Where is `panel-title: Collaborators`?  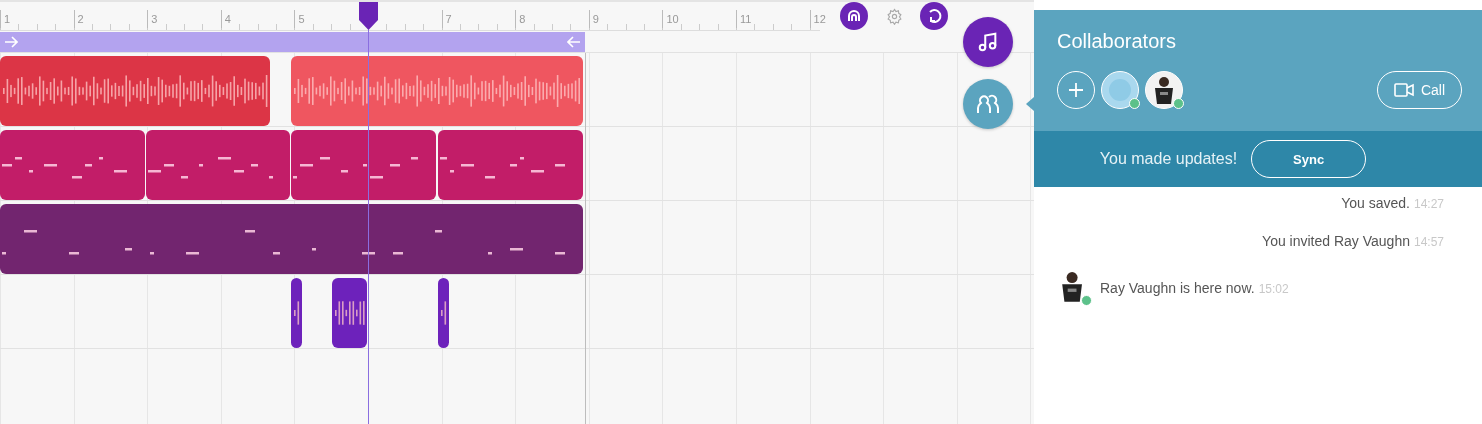 panel-title: Collaborators is located at coordinates (1117, 41).